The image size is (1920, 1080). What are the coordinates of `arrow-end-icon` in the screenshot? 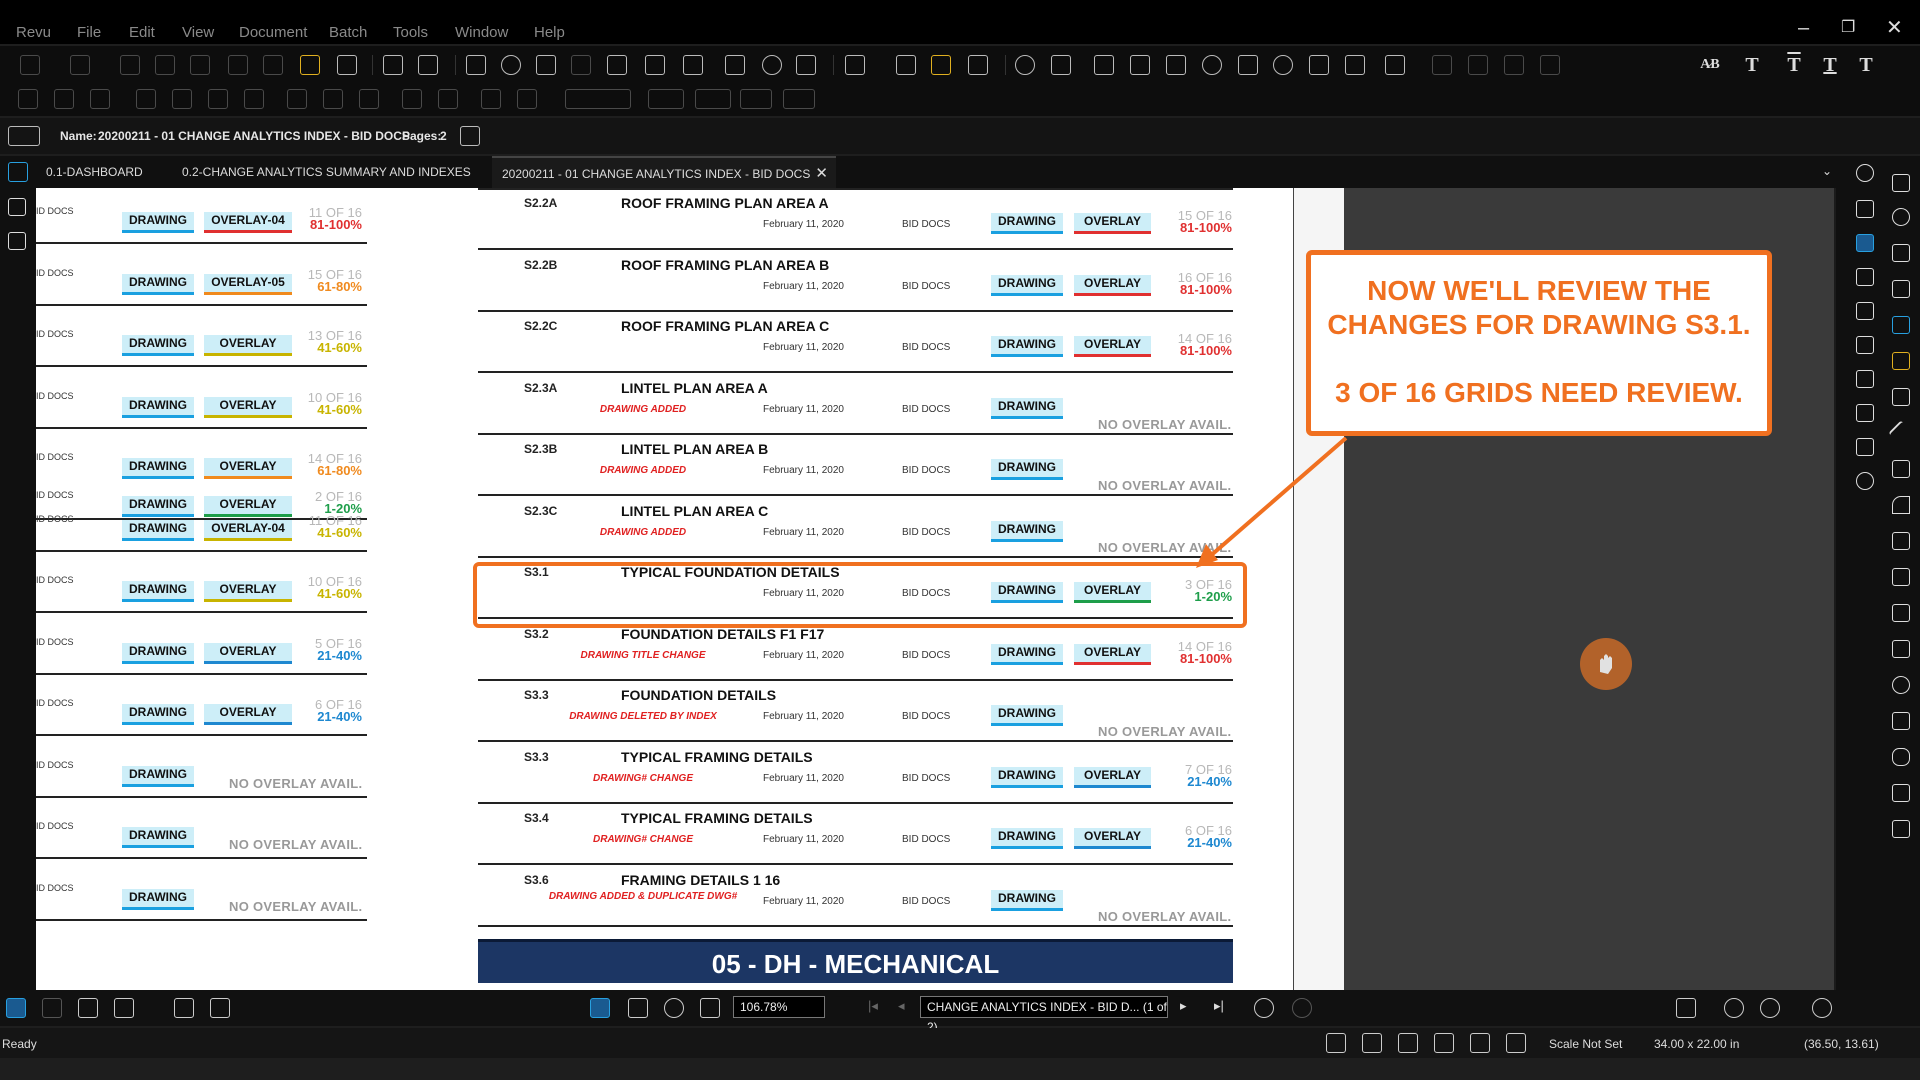 It's located at (713, 99).